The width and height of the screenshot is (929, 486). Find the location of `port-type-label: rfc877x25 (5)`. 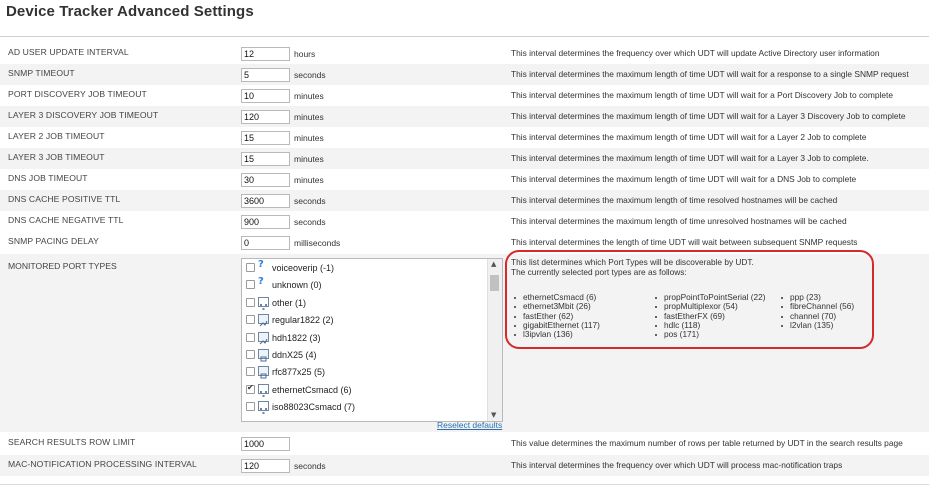

port-type-label: rfc877x25 (5) is located at coordinates (299, 372).